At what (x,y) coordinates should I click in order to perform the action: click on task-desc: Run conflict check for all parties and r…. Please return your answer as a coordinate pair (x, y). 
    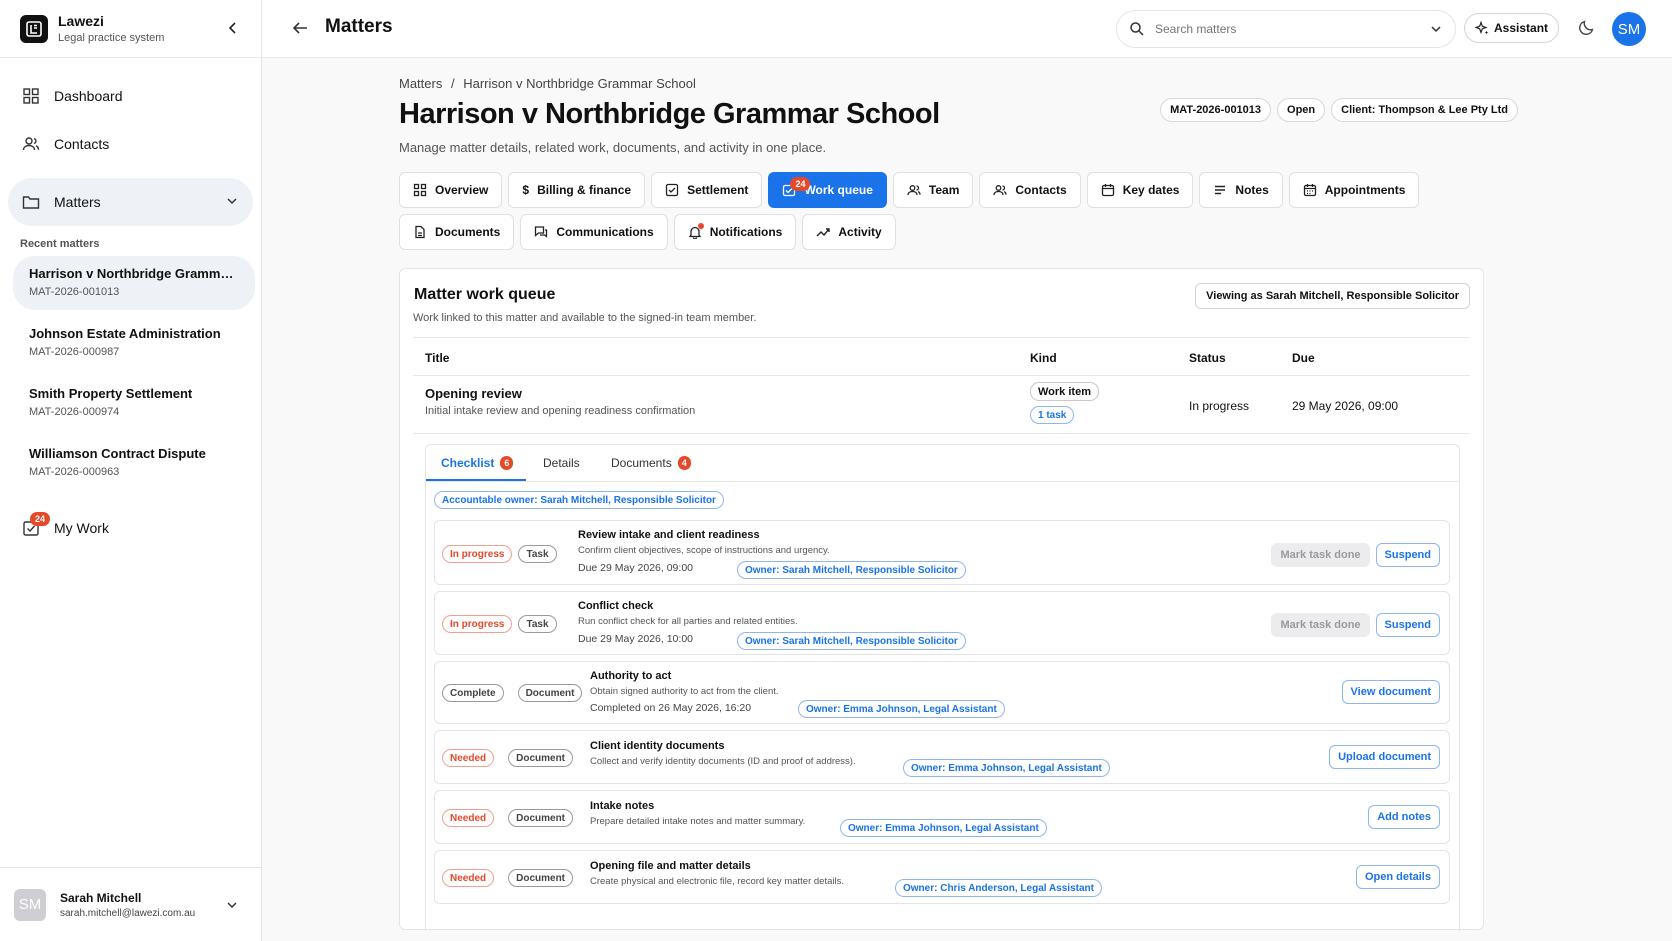
    Looking at the image, I should click on (688, 621).